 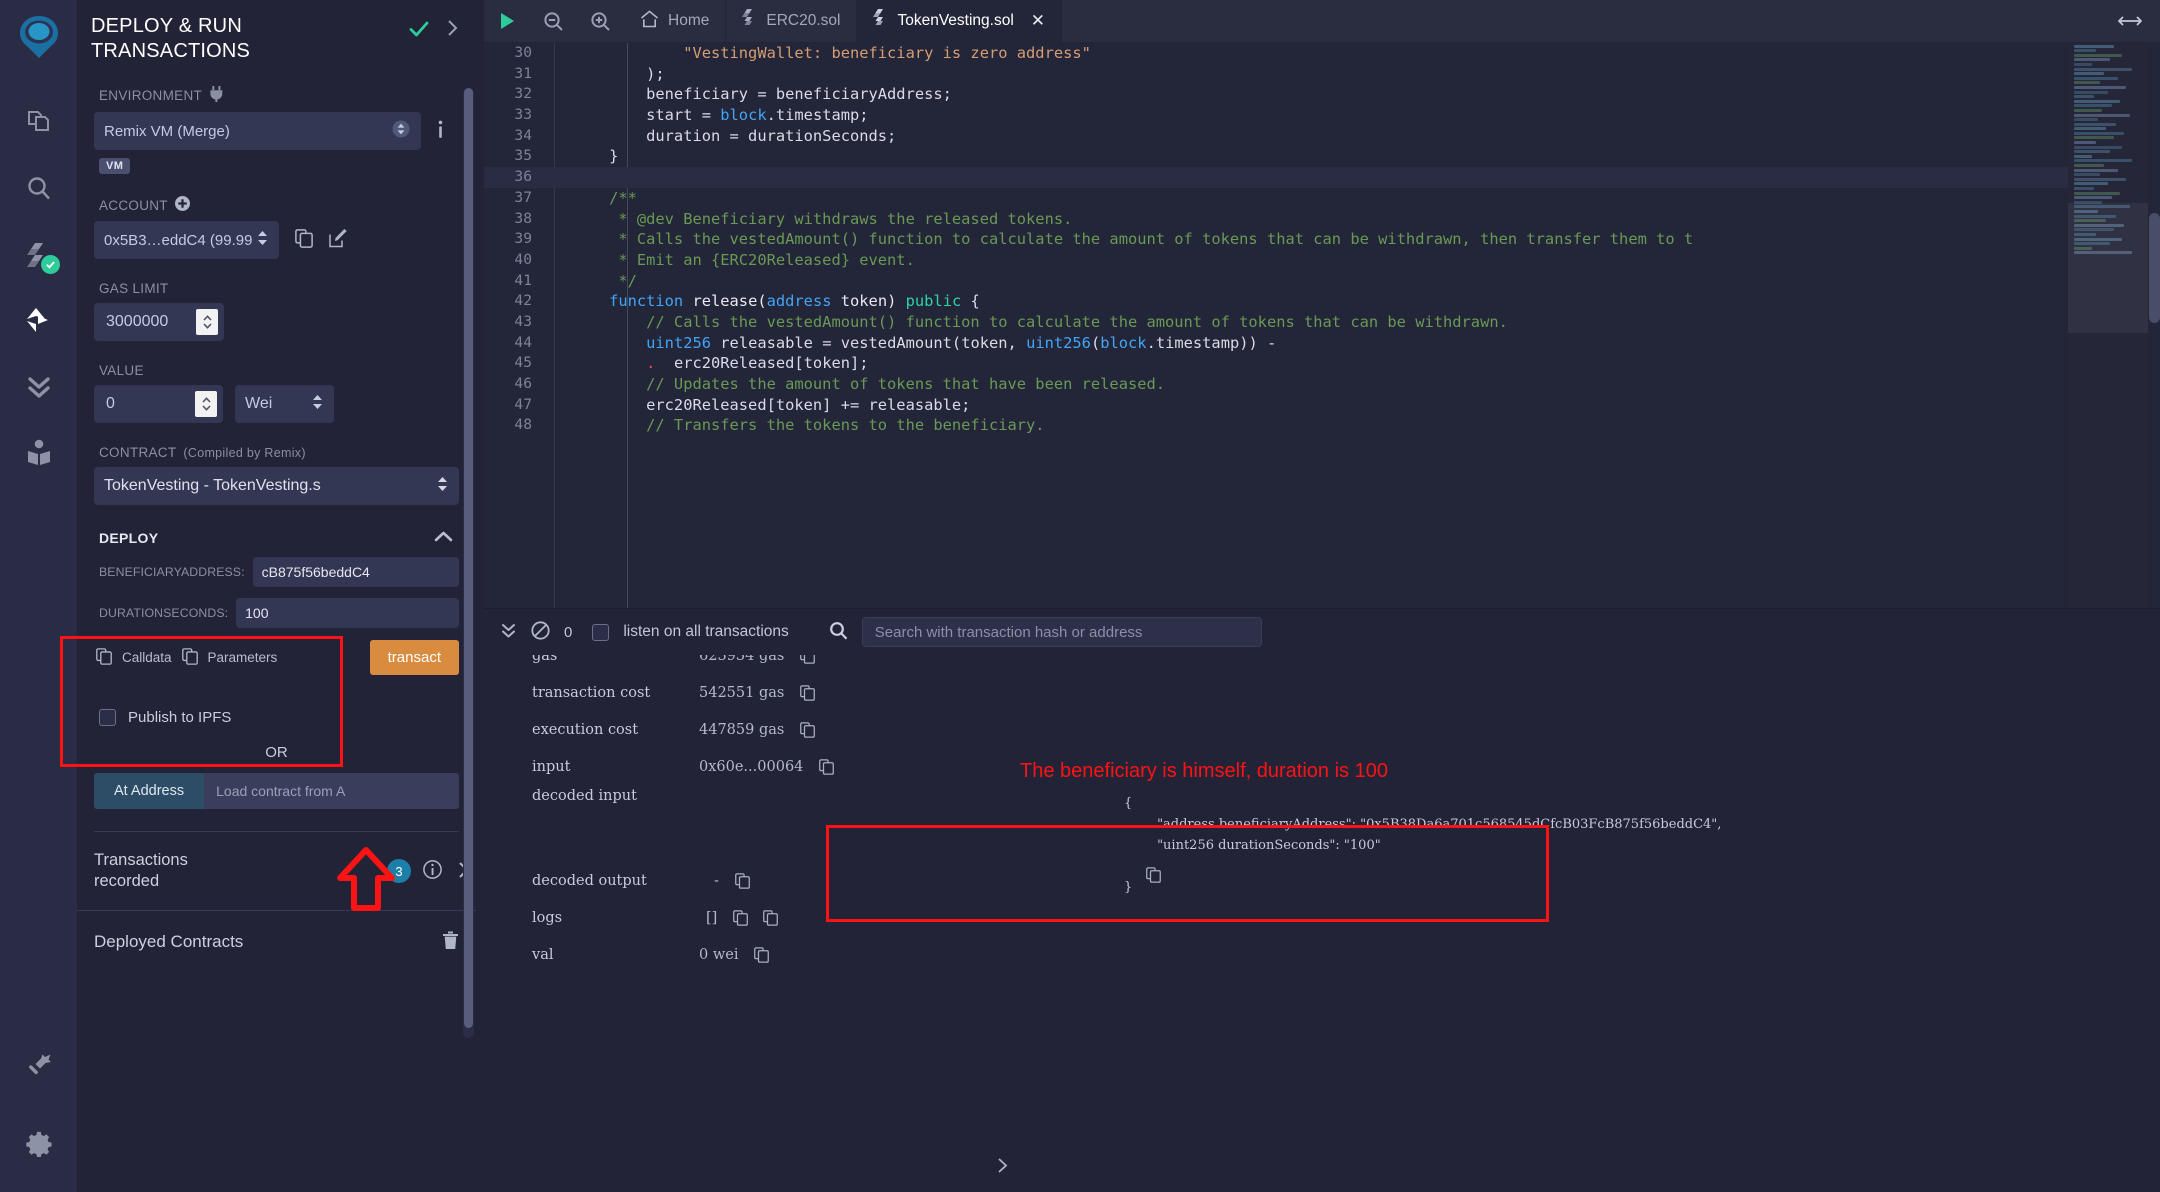 What do you see at coordinates (808, 732) in the screenshot?
I see `copy-icon-execution-cost` at bounding box center [808, 732].